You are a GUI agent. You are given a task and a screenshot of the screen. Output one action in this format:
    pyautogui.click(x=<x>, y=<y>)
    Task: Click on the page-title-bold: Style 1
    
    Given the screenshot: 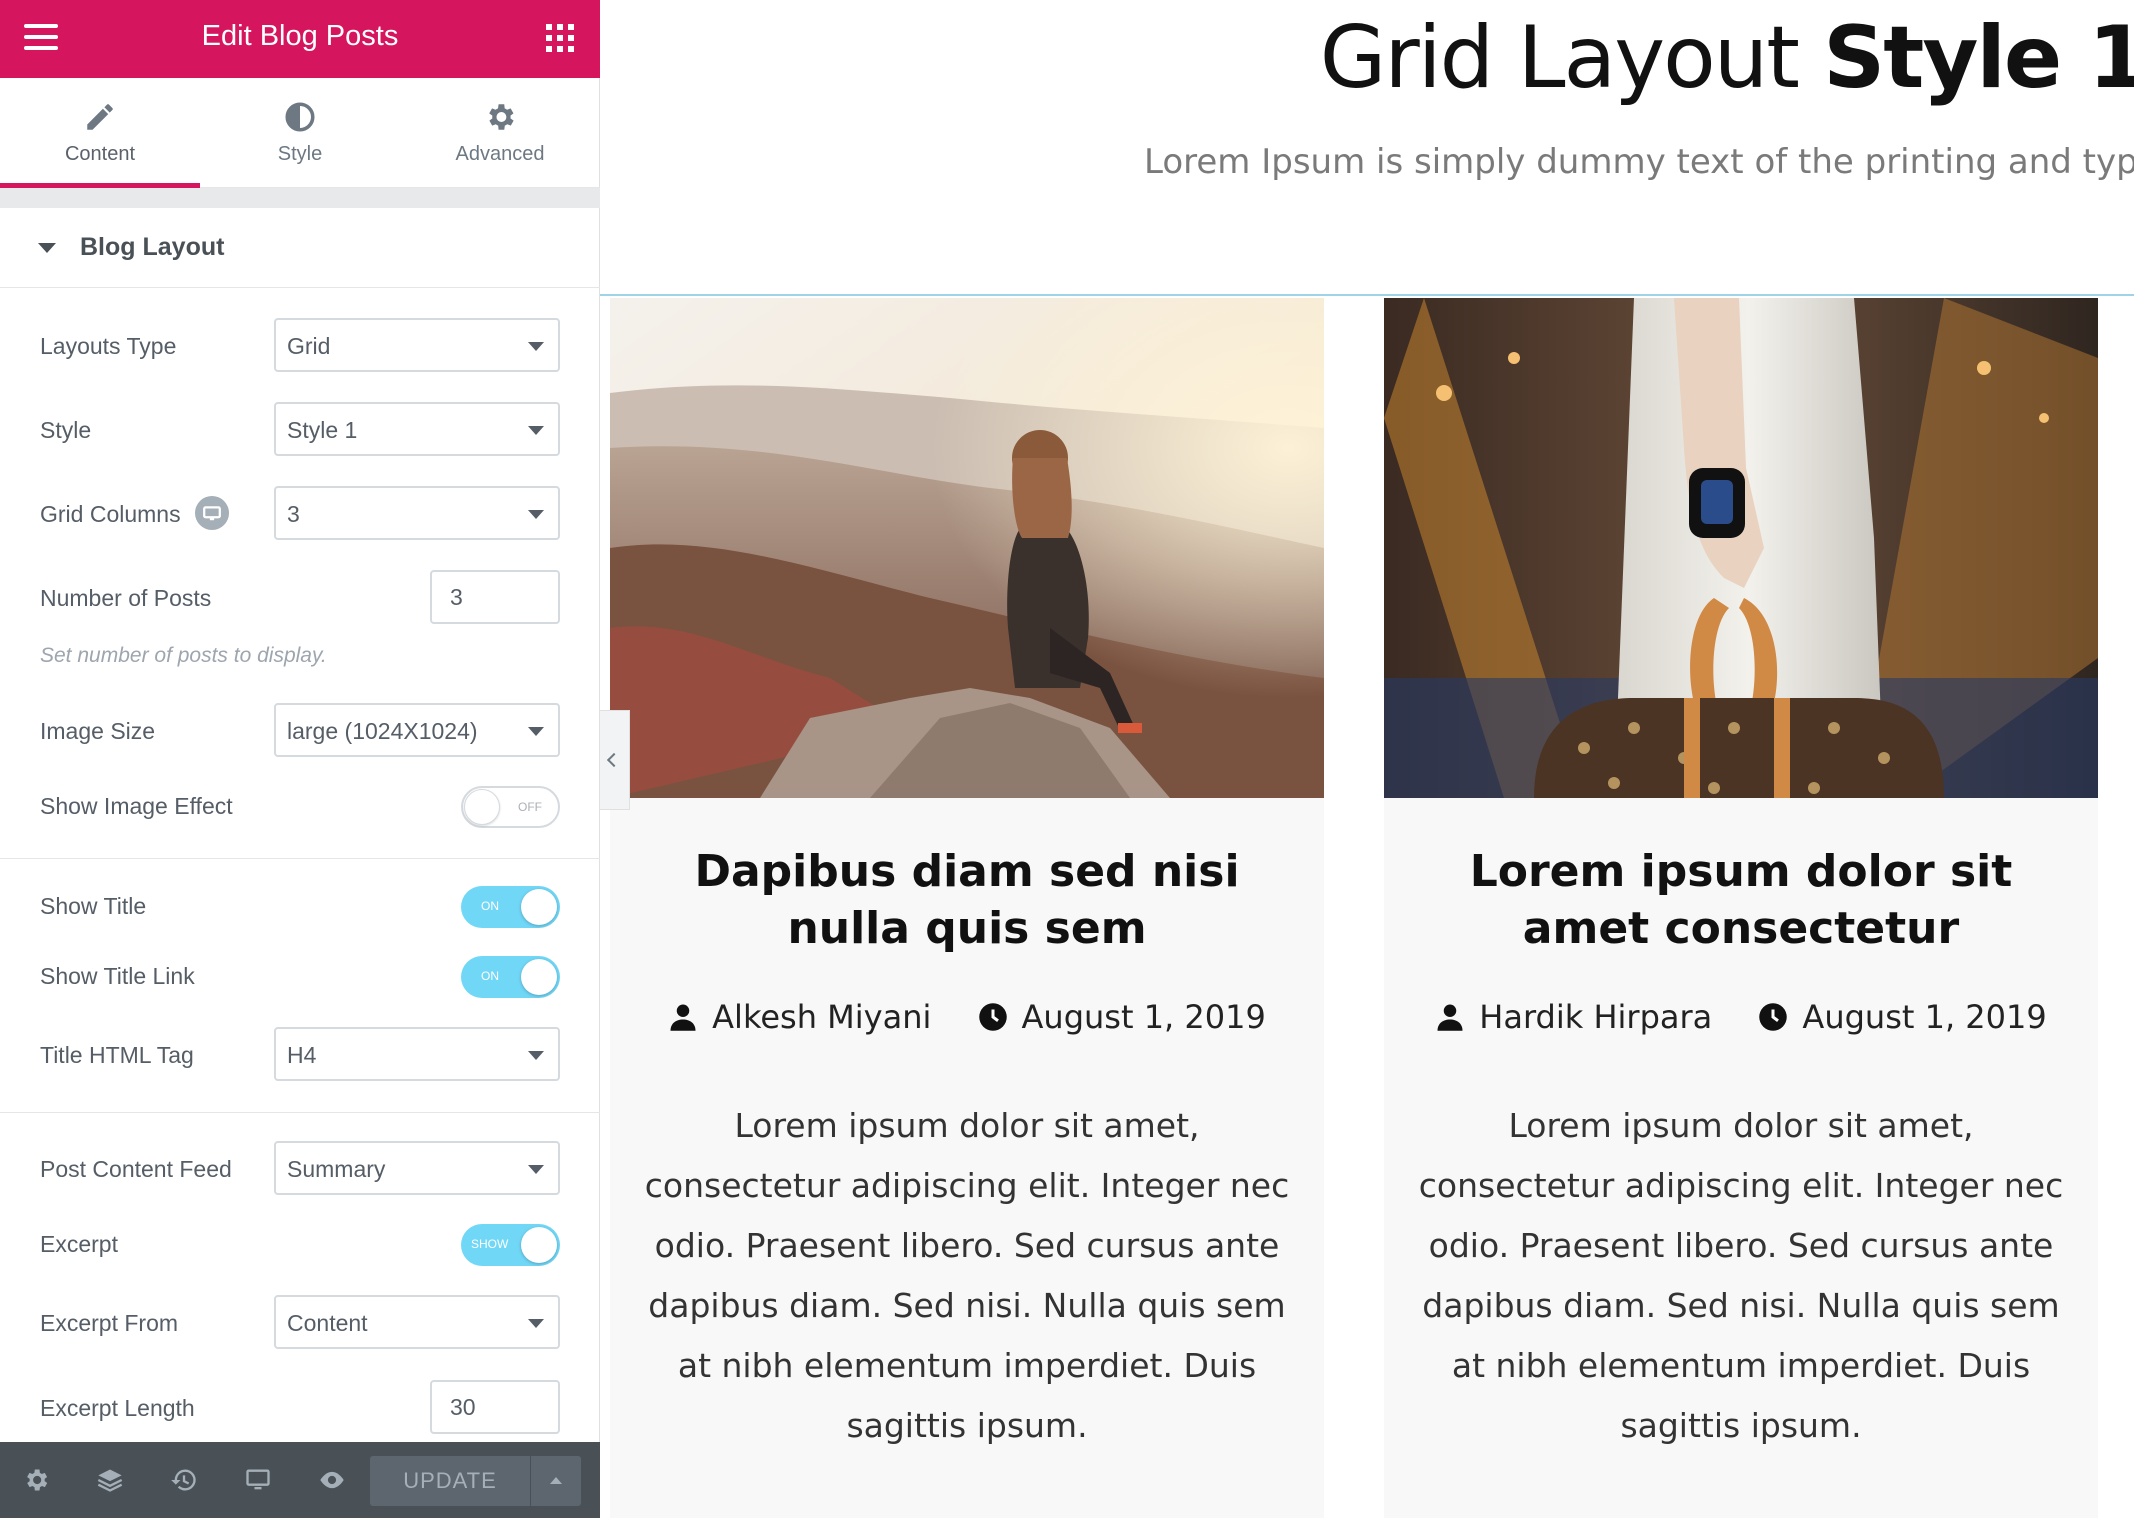 What is the action you would take?
    pyautogui.click(x=1978, y=58)
    